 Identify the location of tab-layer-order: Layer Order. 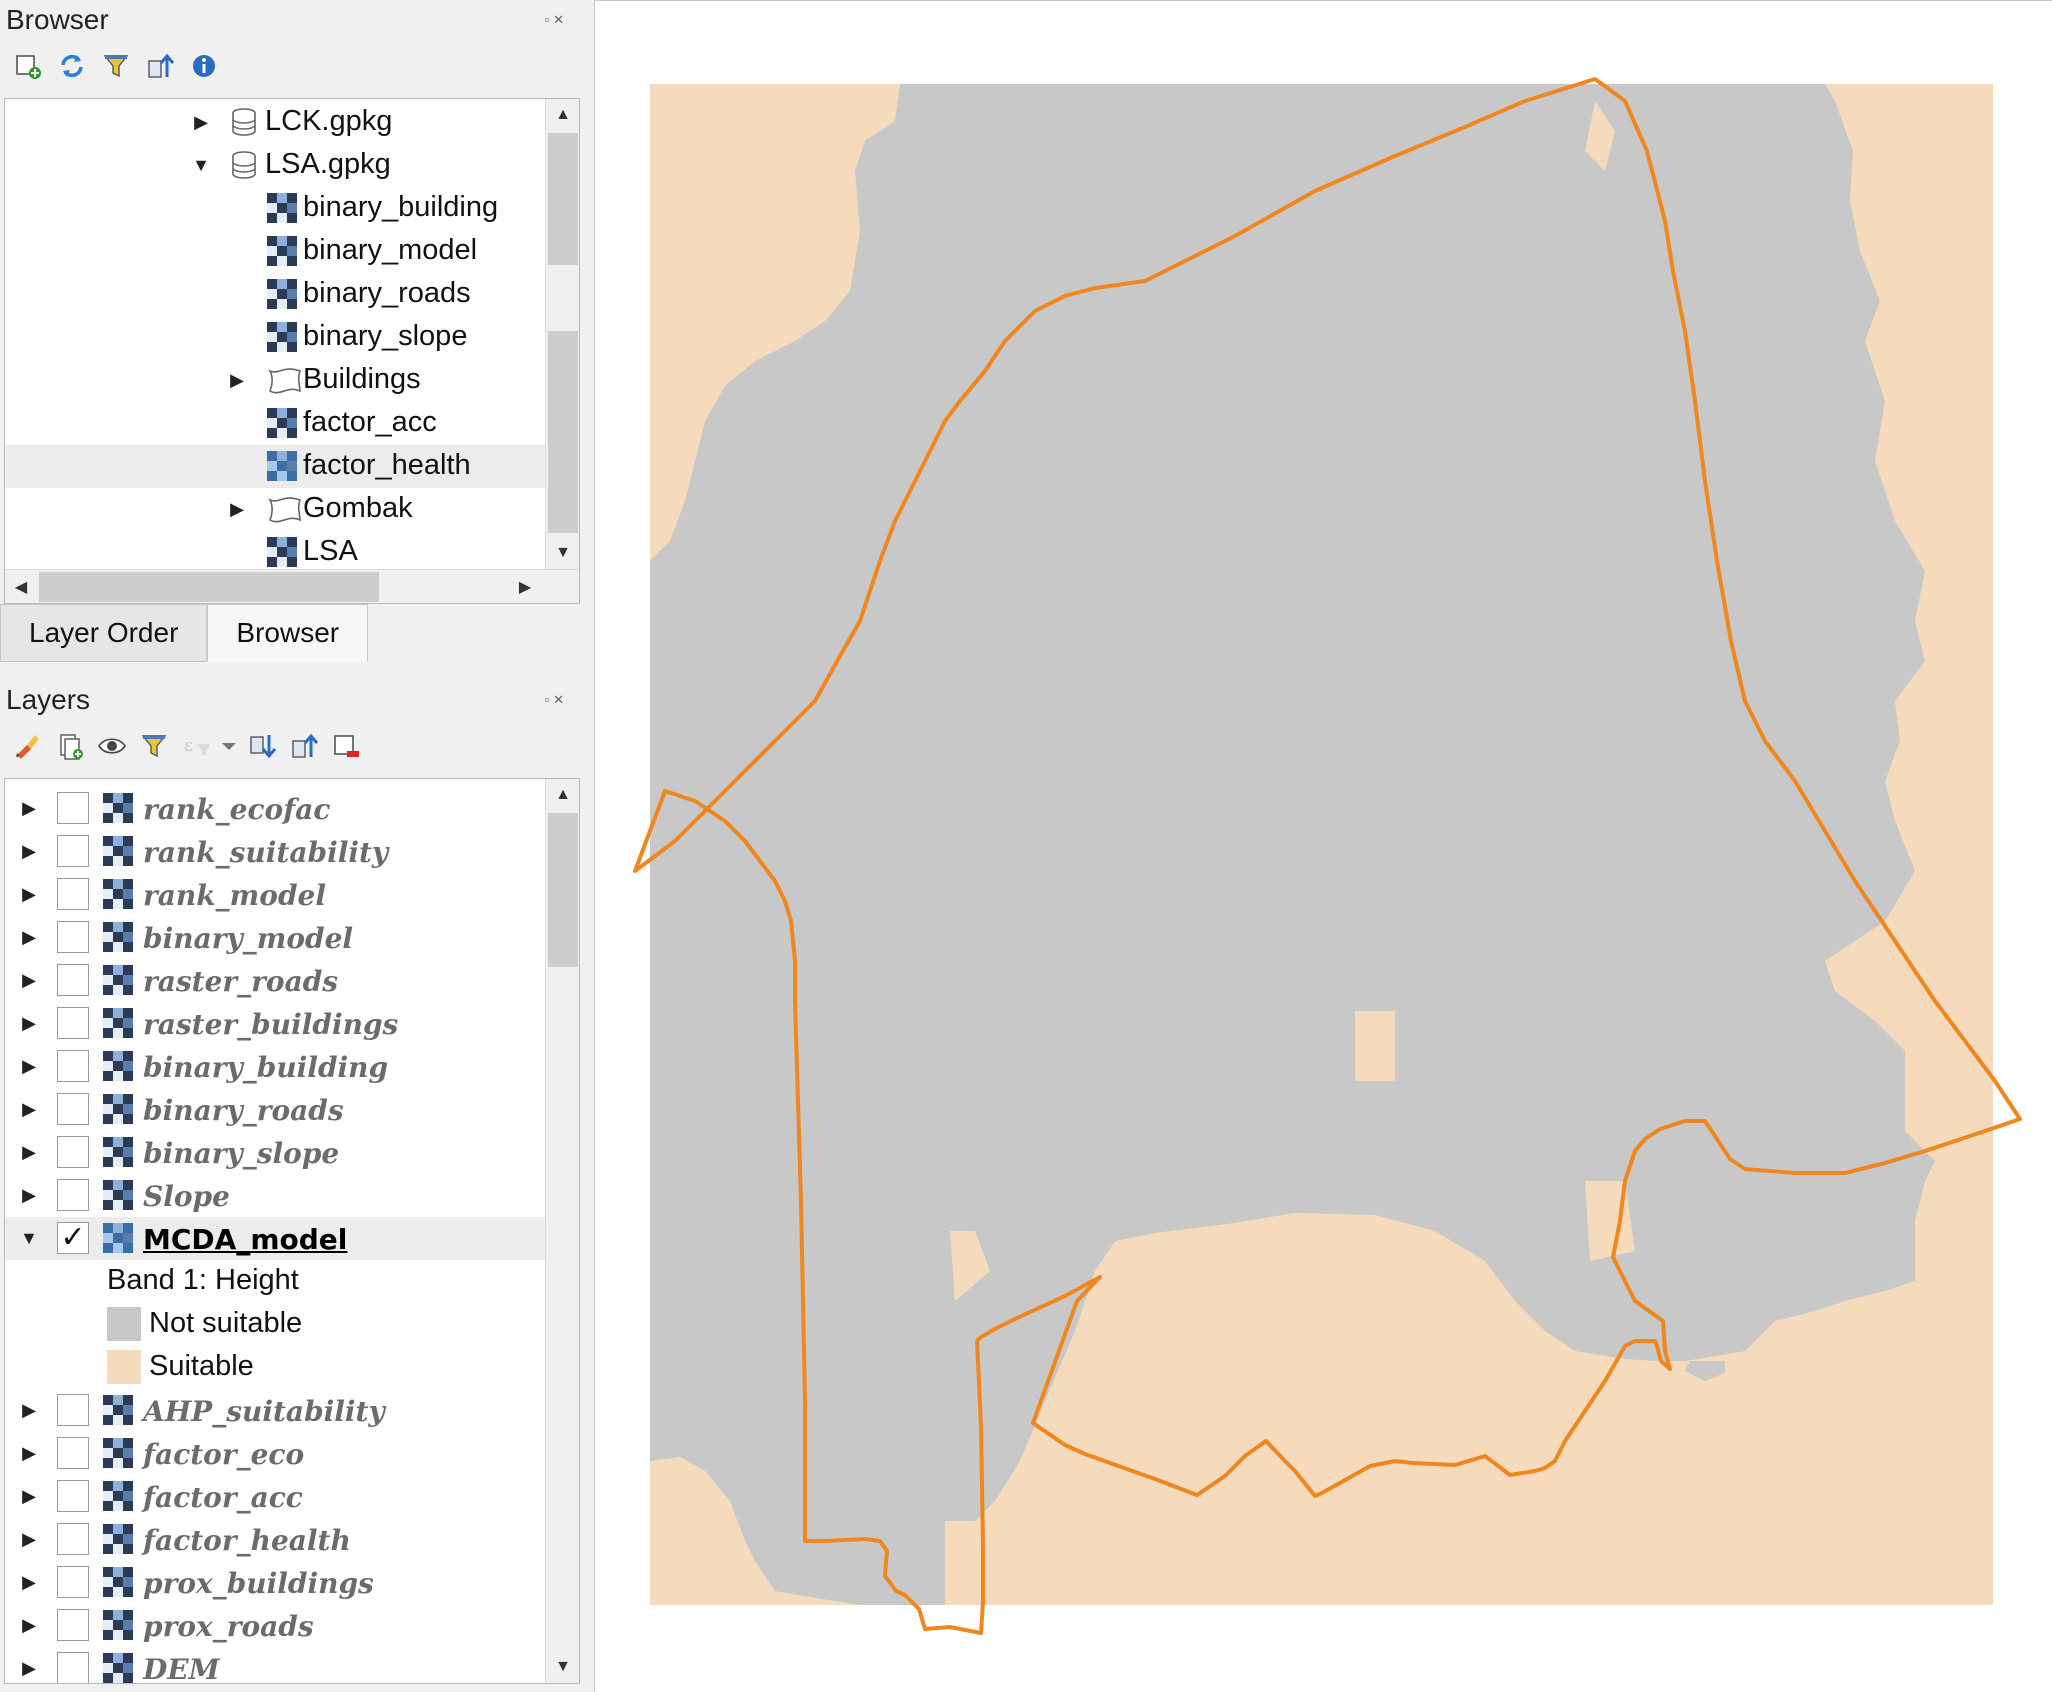
(104, 633).